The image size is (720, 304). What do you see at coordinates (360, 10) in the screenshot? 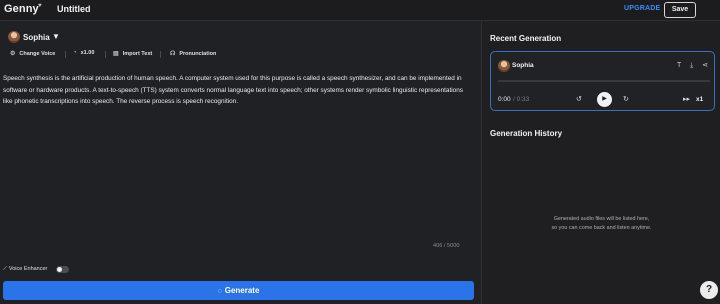
I see `top-bar: Genny ♥ Untitled UPGRADE Save` at bounding box center [360, 10].